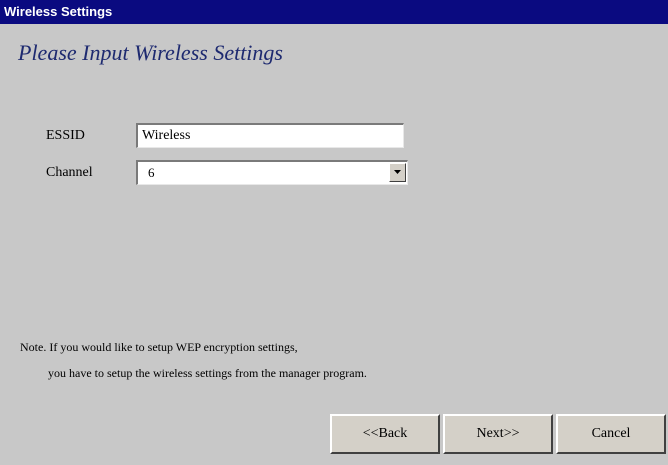 The height and width of the screenshot is (465, 668). What do you see at coordinates (498, 434) in the screenshot?
I see `next-button: Next>>` at bounding box center [498, 434].